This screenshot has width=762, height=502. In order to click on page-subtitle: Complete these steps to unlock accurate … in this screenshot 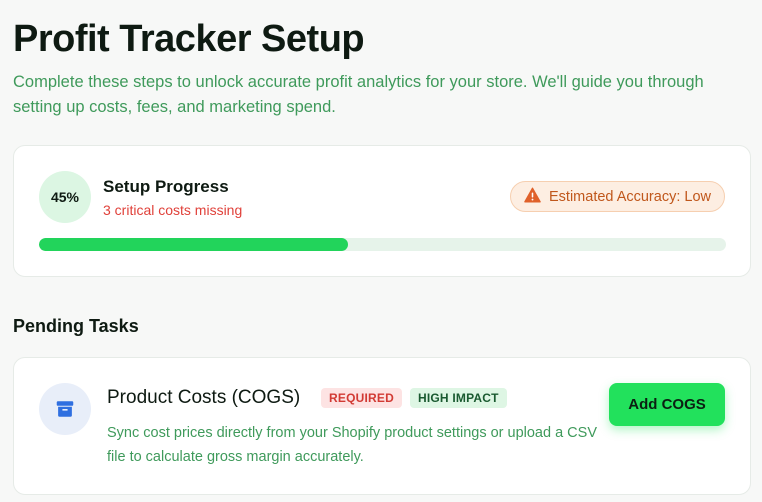, I will do `click(358, 94)`.